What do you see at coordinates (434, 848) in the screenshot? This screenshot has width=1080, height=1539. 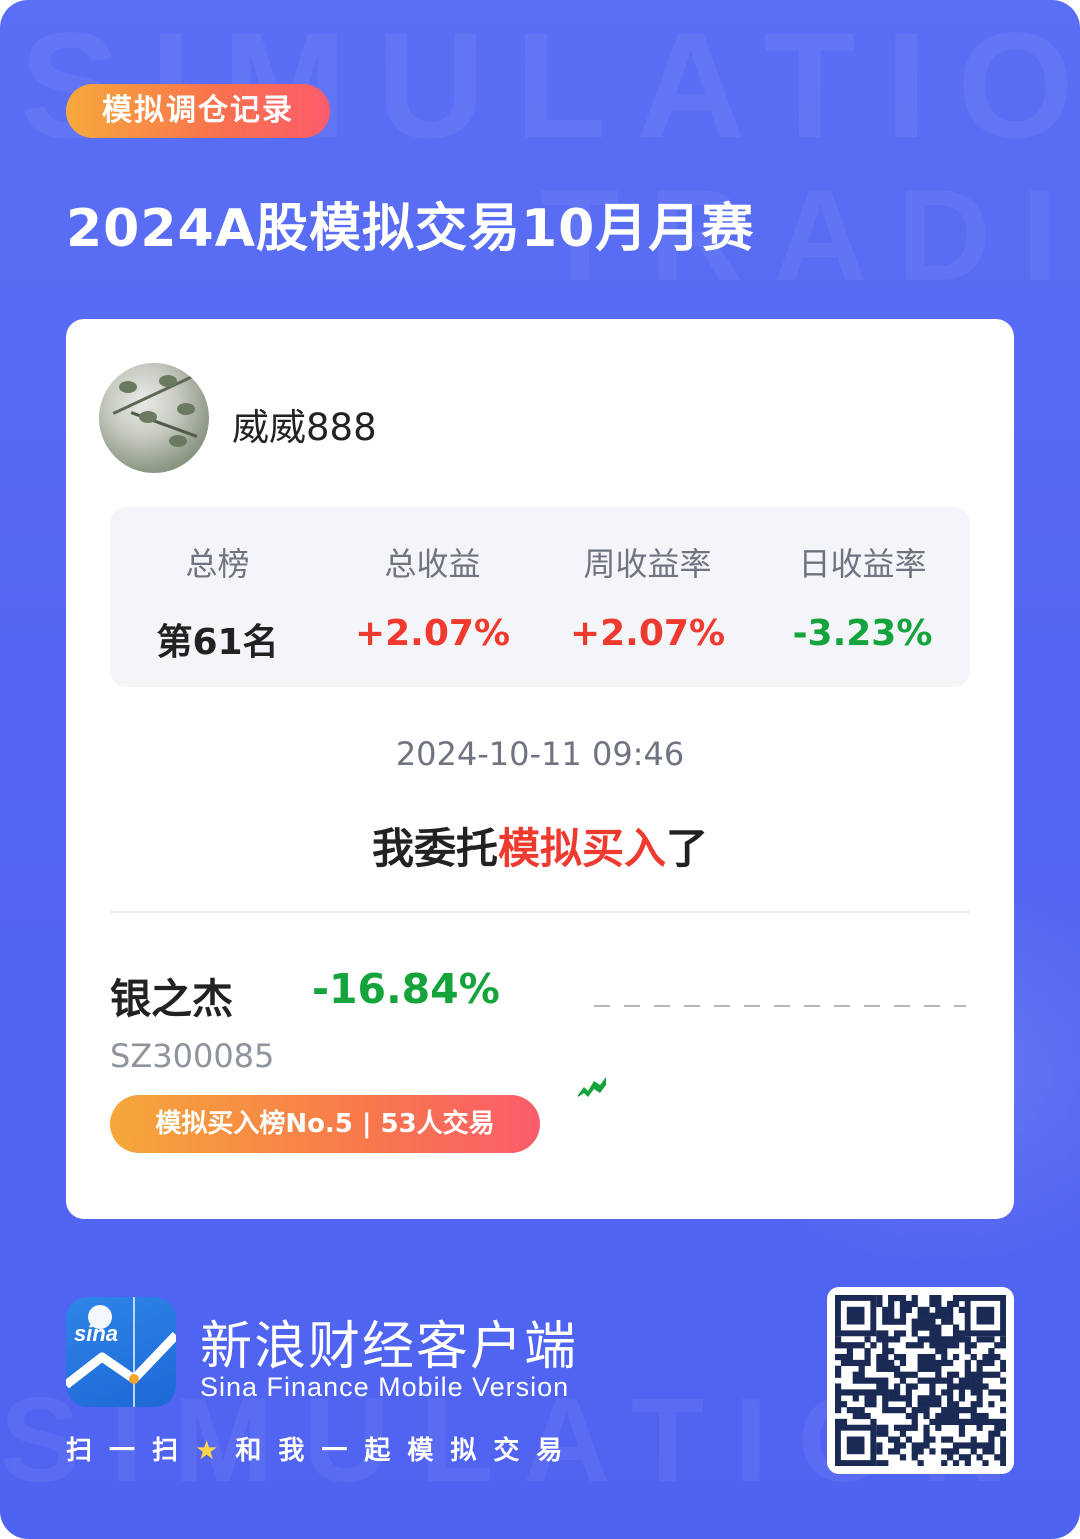 I see `action-prefix: 我委托` at bounding box center [434, 848].